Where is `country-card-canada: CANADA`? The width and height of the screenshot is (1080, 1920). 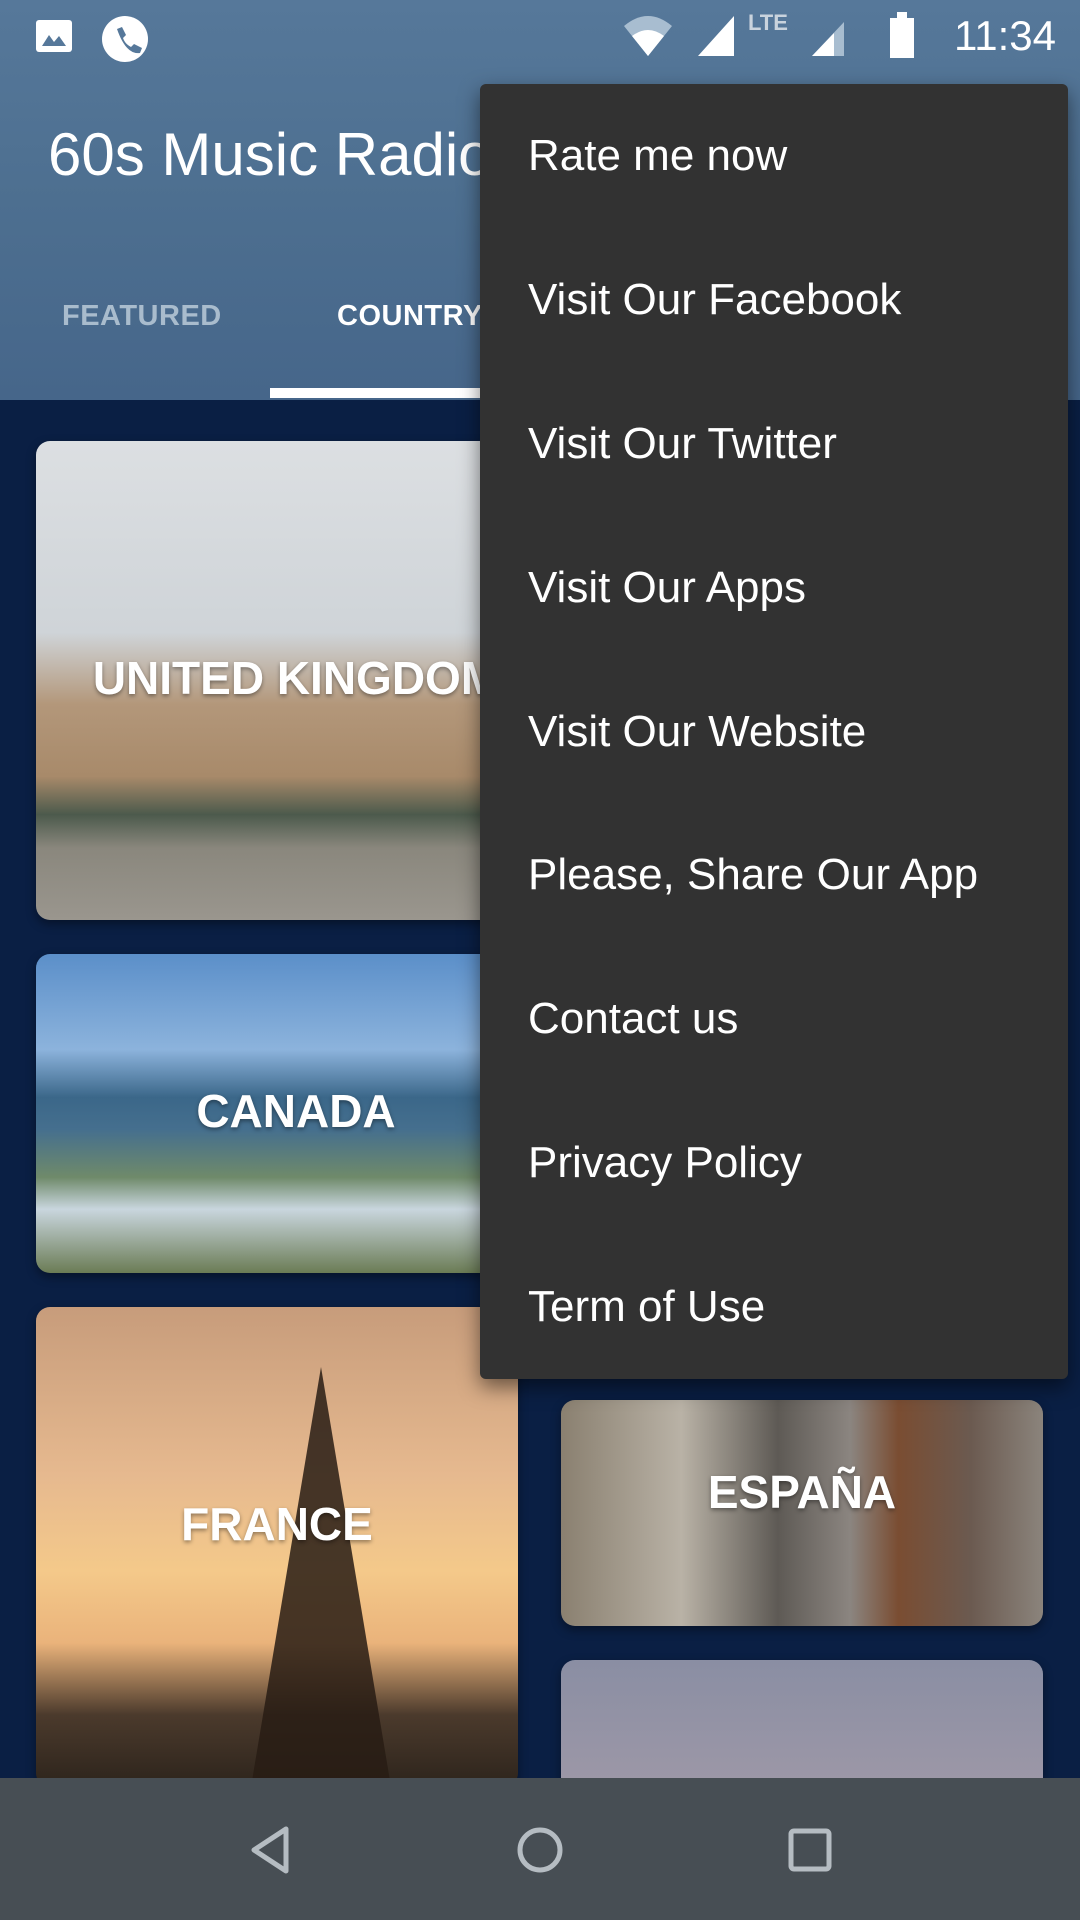 country-card-canada: CANADA is located at coordinates (296, 1113).